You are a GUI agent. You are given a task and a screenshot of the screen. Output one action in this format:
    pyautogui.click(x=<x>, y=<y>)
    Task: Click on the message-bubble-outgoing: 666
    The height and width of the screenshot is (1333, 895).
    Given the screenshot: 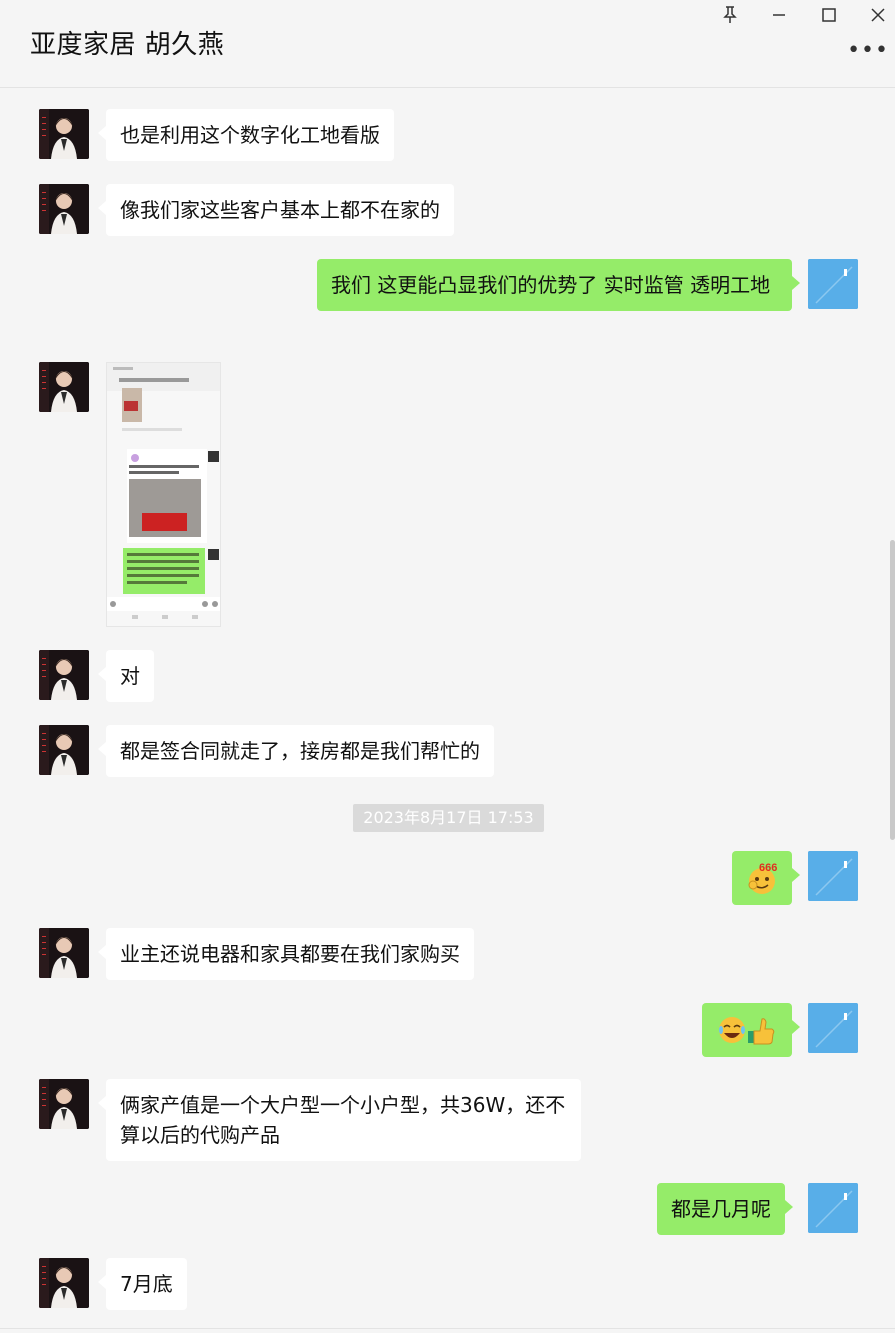 What is the action you would take?
    pyautogui.click(x=766, y=878)
    